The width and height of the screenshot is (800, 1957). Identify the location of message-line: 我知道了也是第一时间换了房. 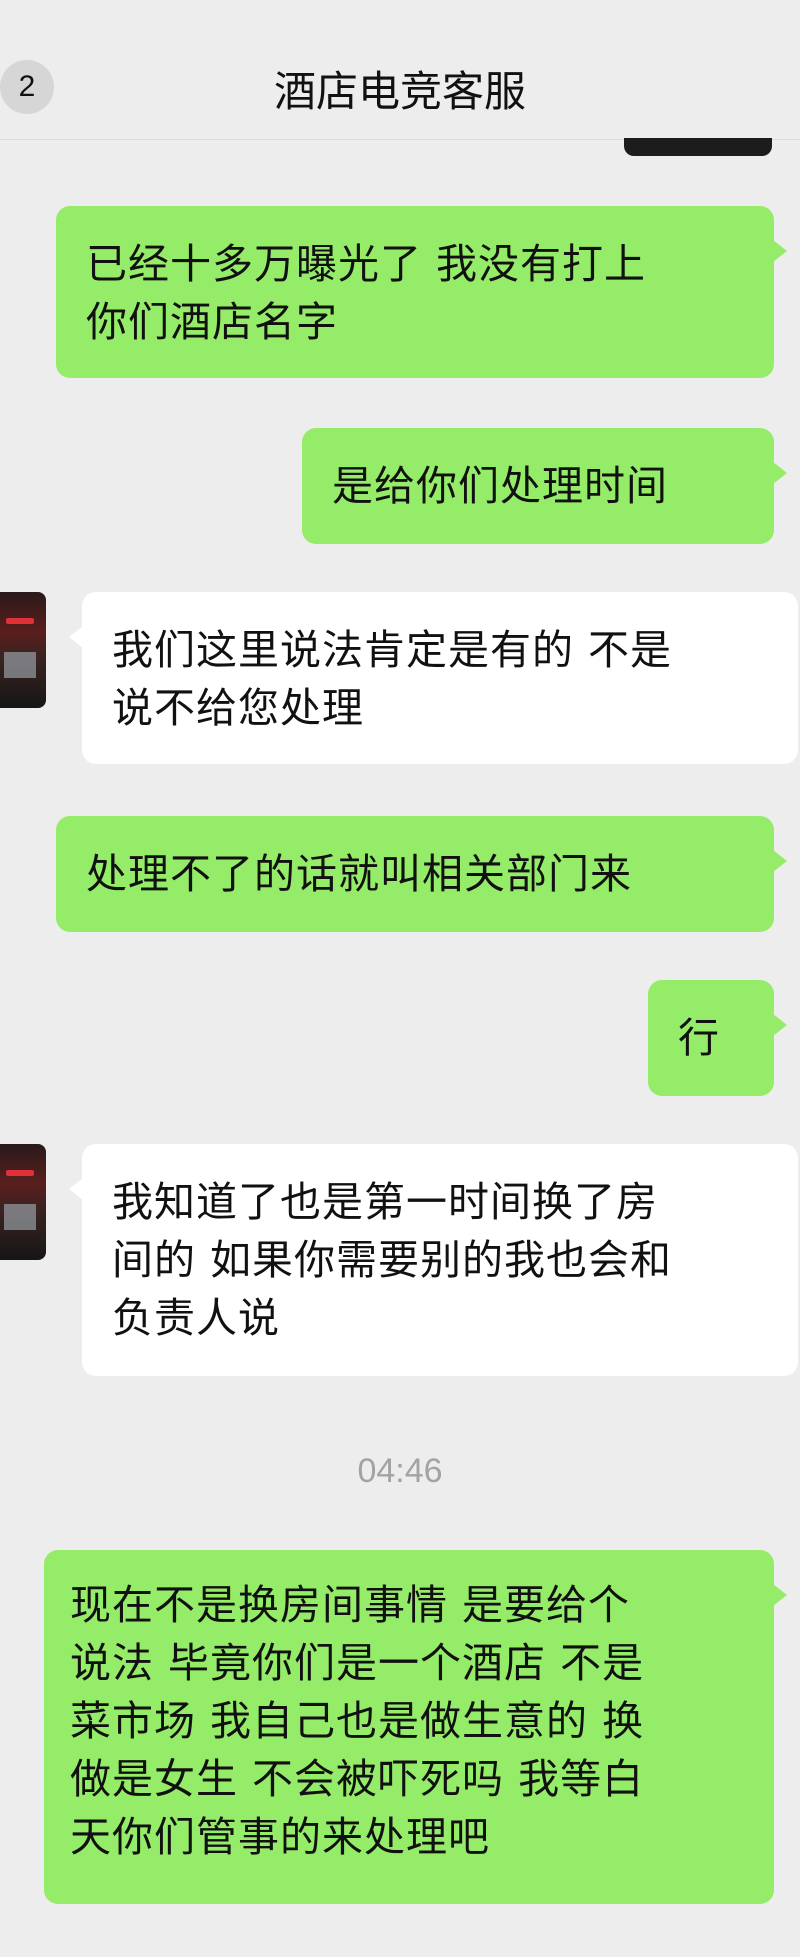
(385, 1202).